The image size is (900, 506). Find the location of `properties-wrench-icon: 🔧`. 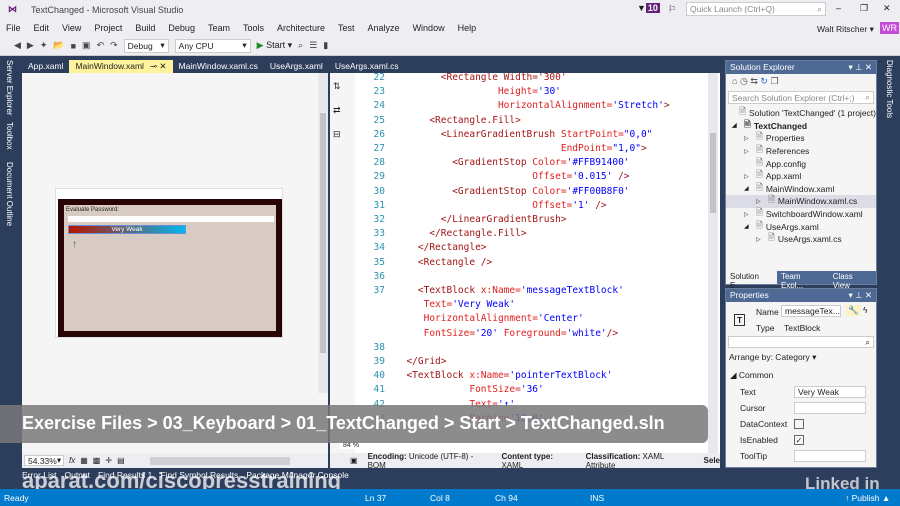

properties-wrench-icon: 🔧 is located at coordinates (853, 310).